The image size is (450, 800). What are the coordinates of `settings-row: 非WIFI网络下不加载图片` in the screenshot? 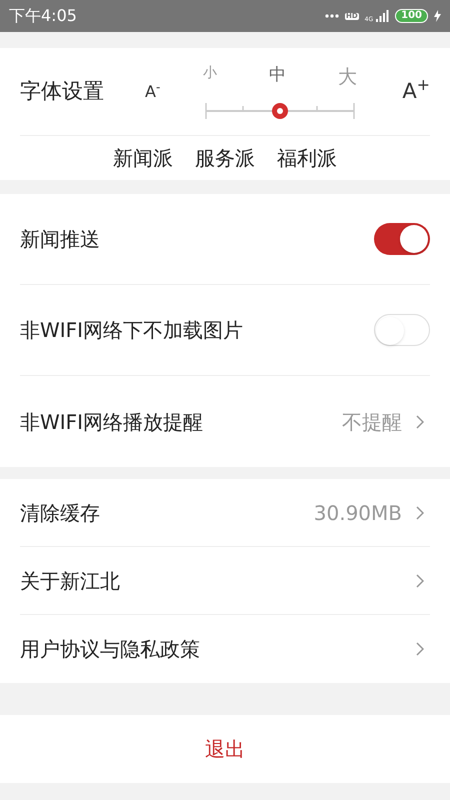 It's located at (225, 330).